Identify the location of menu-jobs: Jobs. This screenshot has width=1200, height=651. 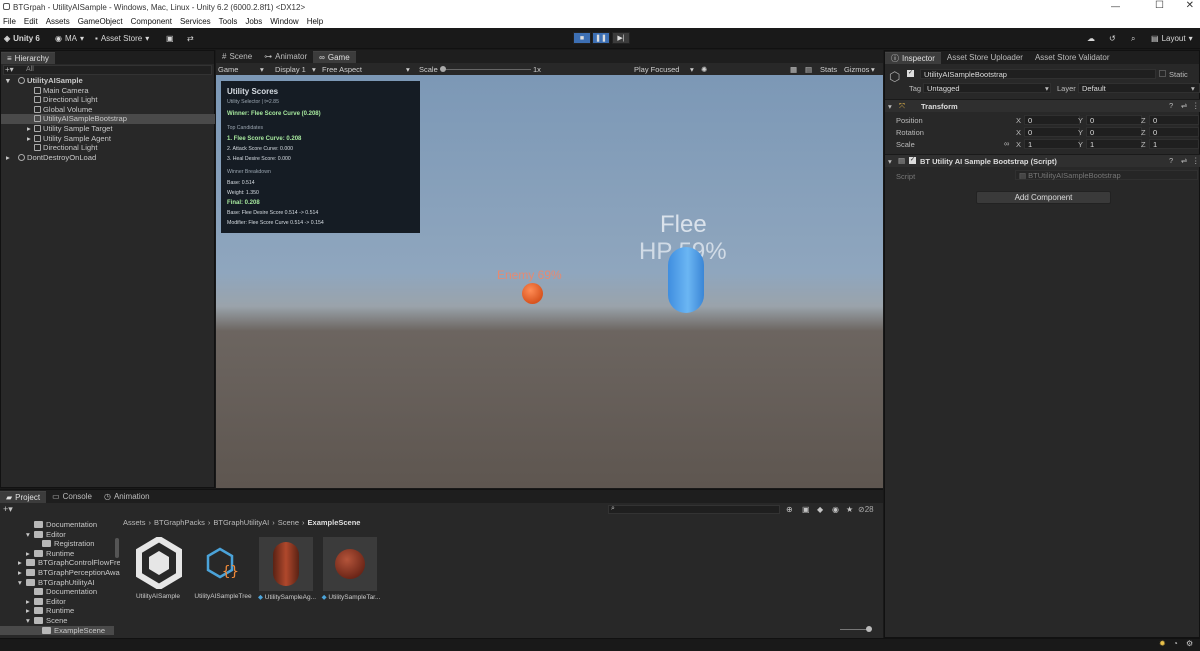
(253, 21).